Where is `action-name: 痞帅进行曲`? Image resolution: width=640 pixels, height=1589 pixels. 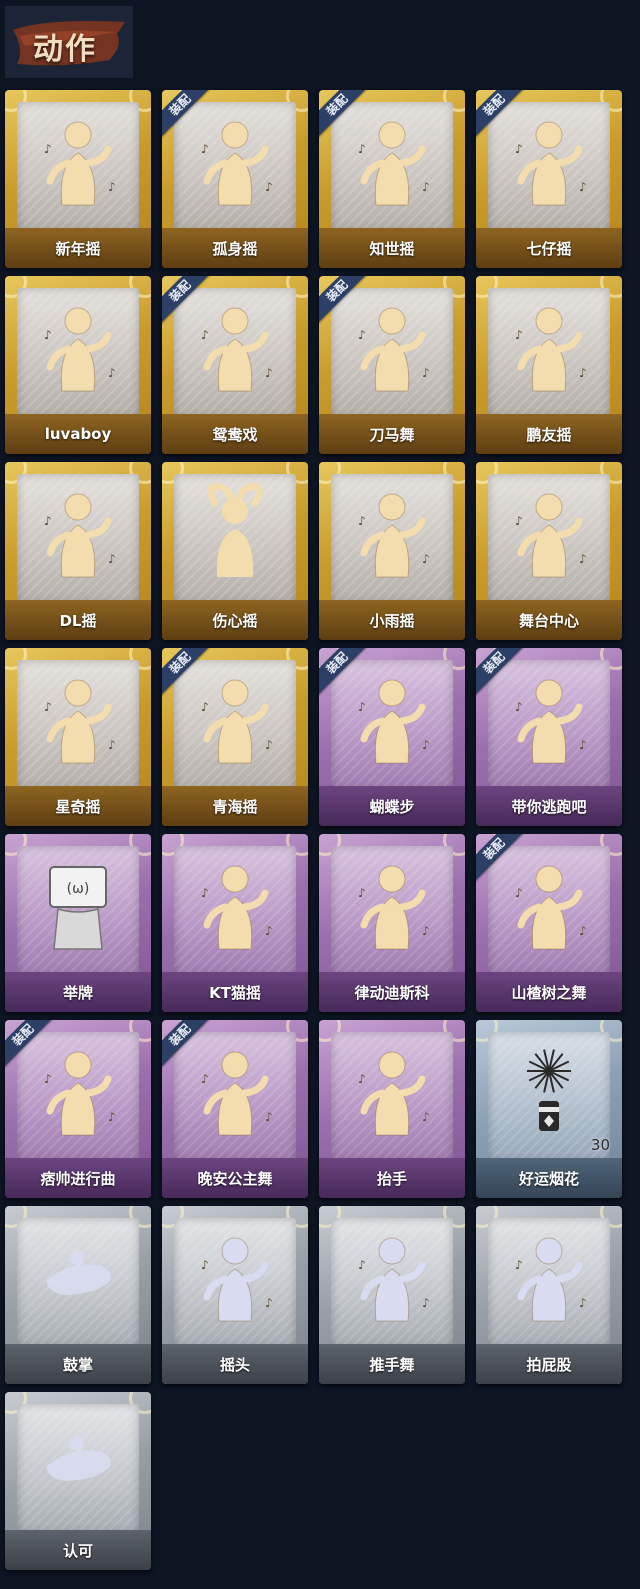 action-name: 痞帅进行曲 is located at coordinates (78, 1178).